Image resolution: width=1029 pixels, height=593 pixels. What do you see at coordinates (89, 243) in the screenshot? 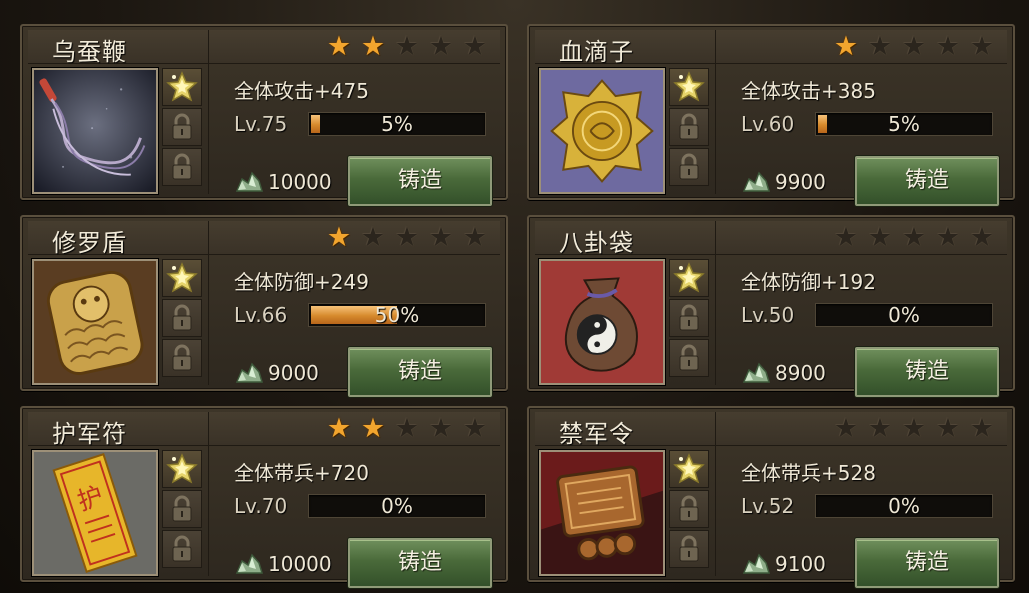
I see `equipment-name: 修罗盾` at bounding box center [89, 243].